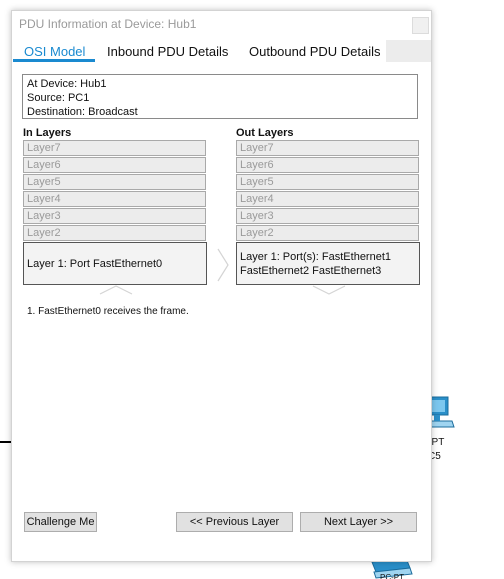  I want to click on out-layer-4: Layer4, so click(327, 199).